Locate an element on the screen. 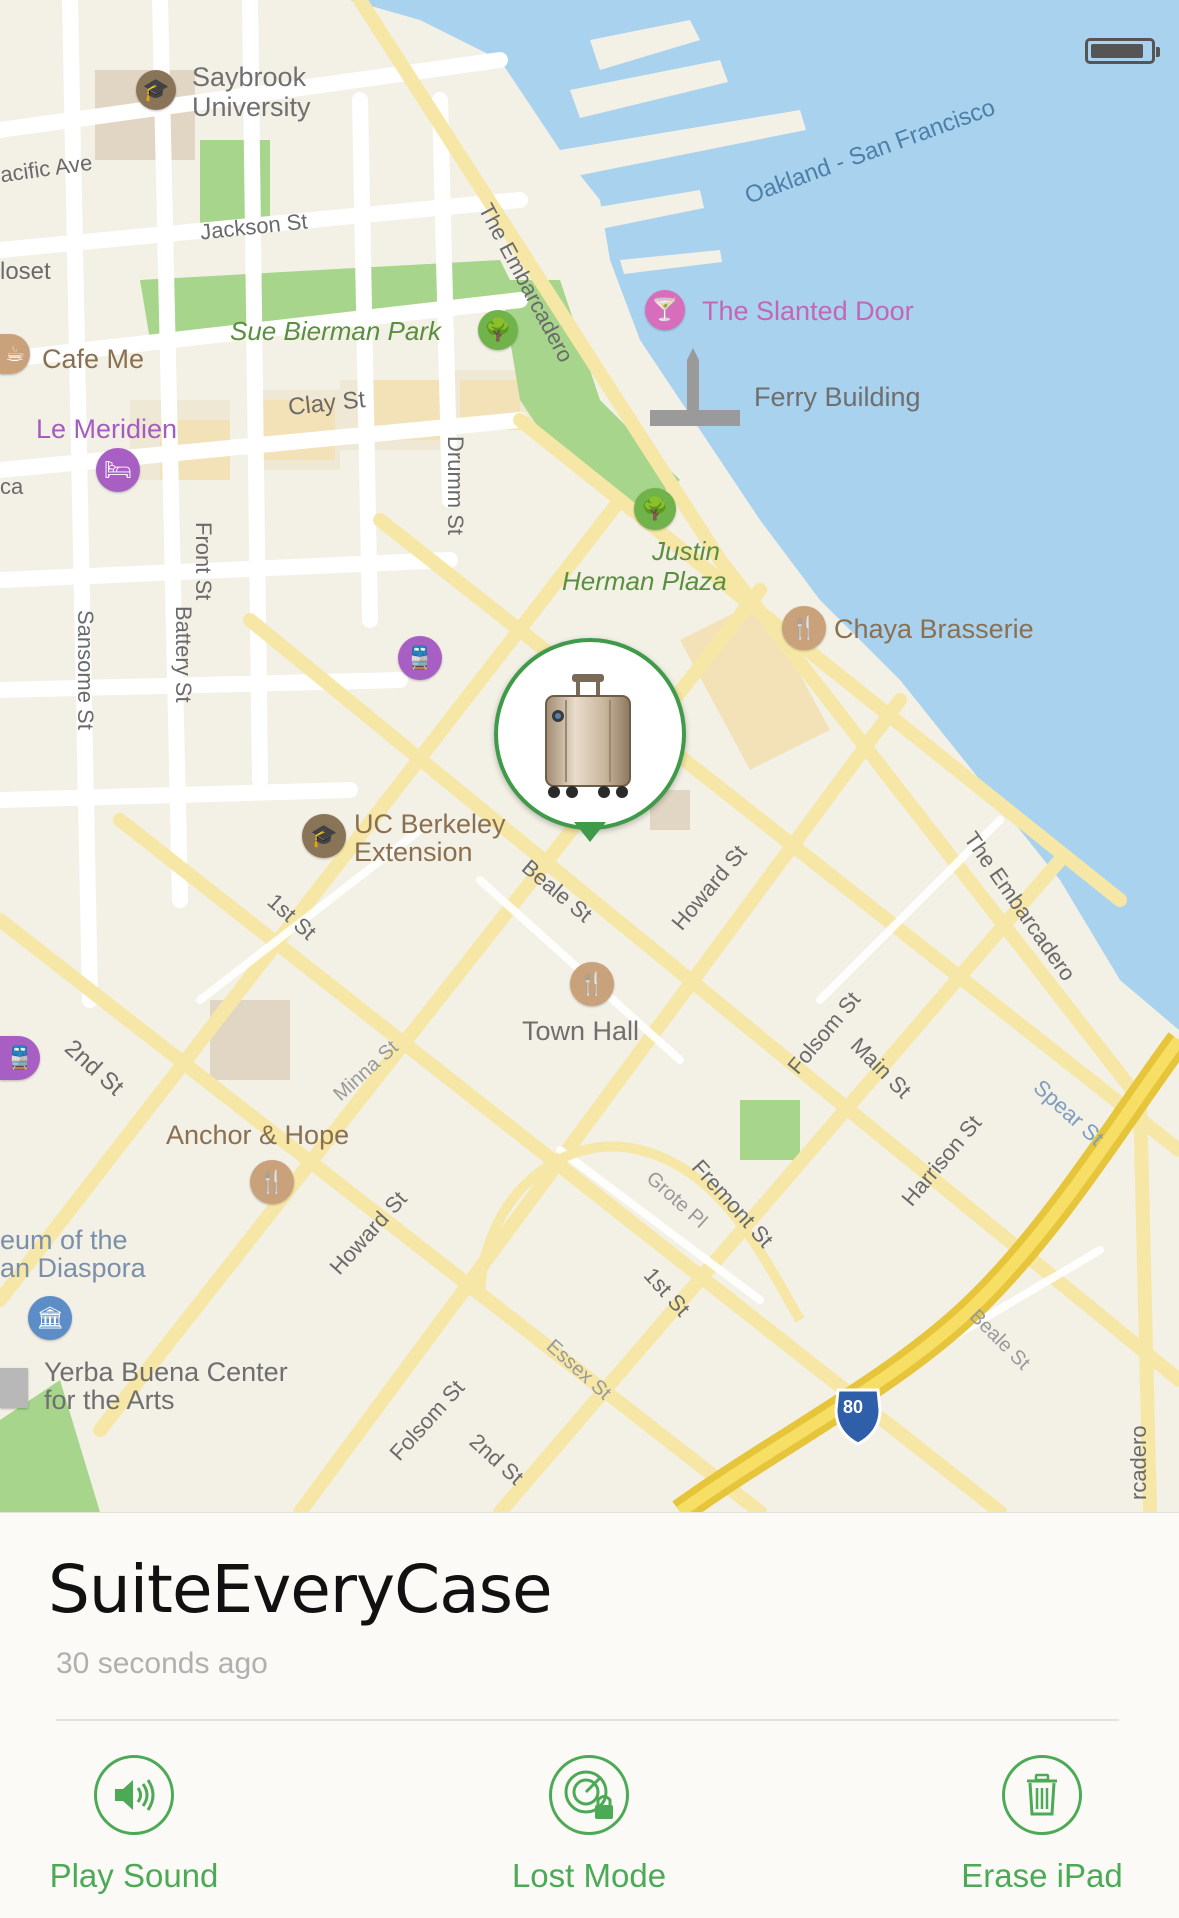 Image resolution: width=1179 pixels, height=1918 pixels. hotel-icon: 🛏 is located at coordinates (118, 470).